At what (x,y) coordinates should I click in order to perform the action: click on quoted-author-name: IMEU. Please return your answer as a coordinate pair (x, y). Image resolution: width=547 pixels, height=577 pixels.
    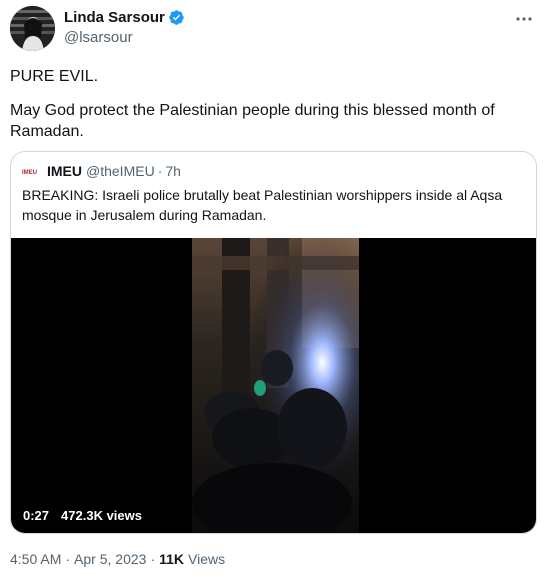
    Looking at the image, I should click on (64, 171).